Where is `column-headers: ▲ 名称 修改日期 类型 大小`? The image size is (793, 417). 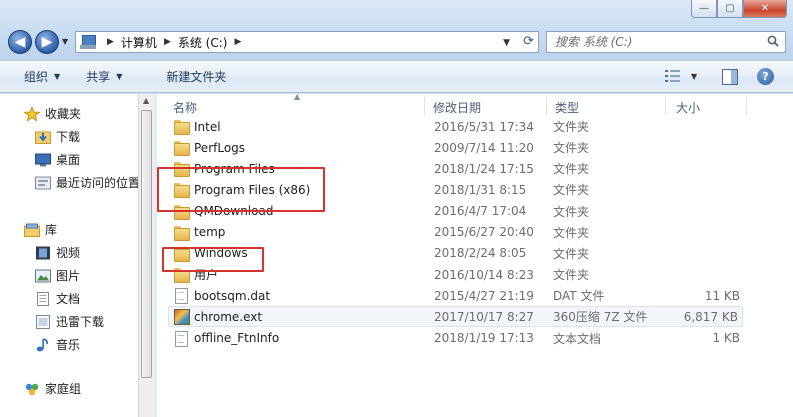
column-headers: ▲ 名称 修改日期 类型 大小 is located at coordinates (475, 105).